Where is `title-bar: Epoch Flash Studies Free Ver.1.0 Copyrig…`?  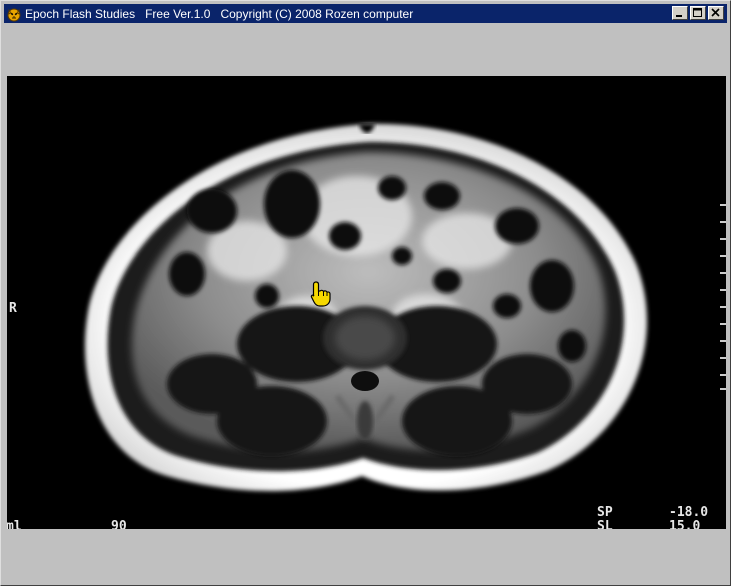 title-bar: Epoch Flash Studies Free Ver.1.0 Copyrig… is located at coordinates (365, 13).